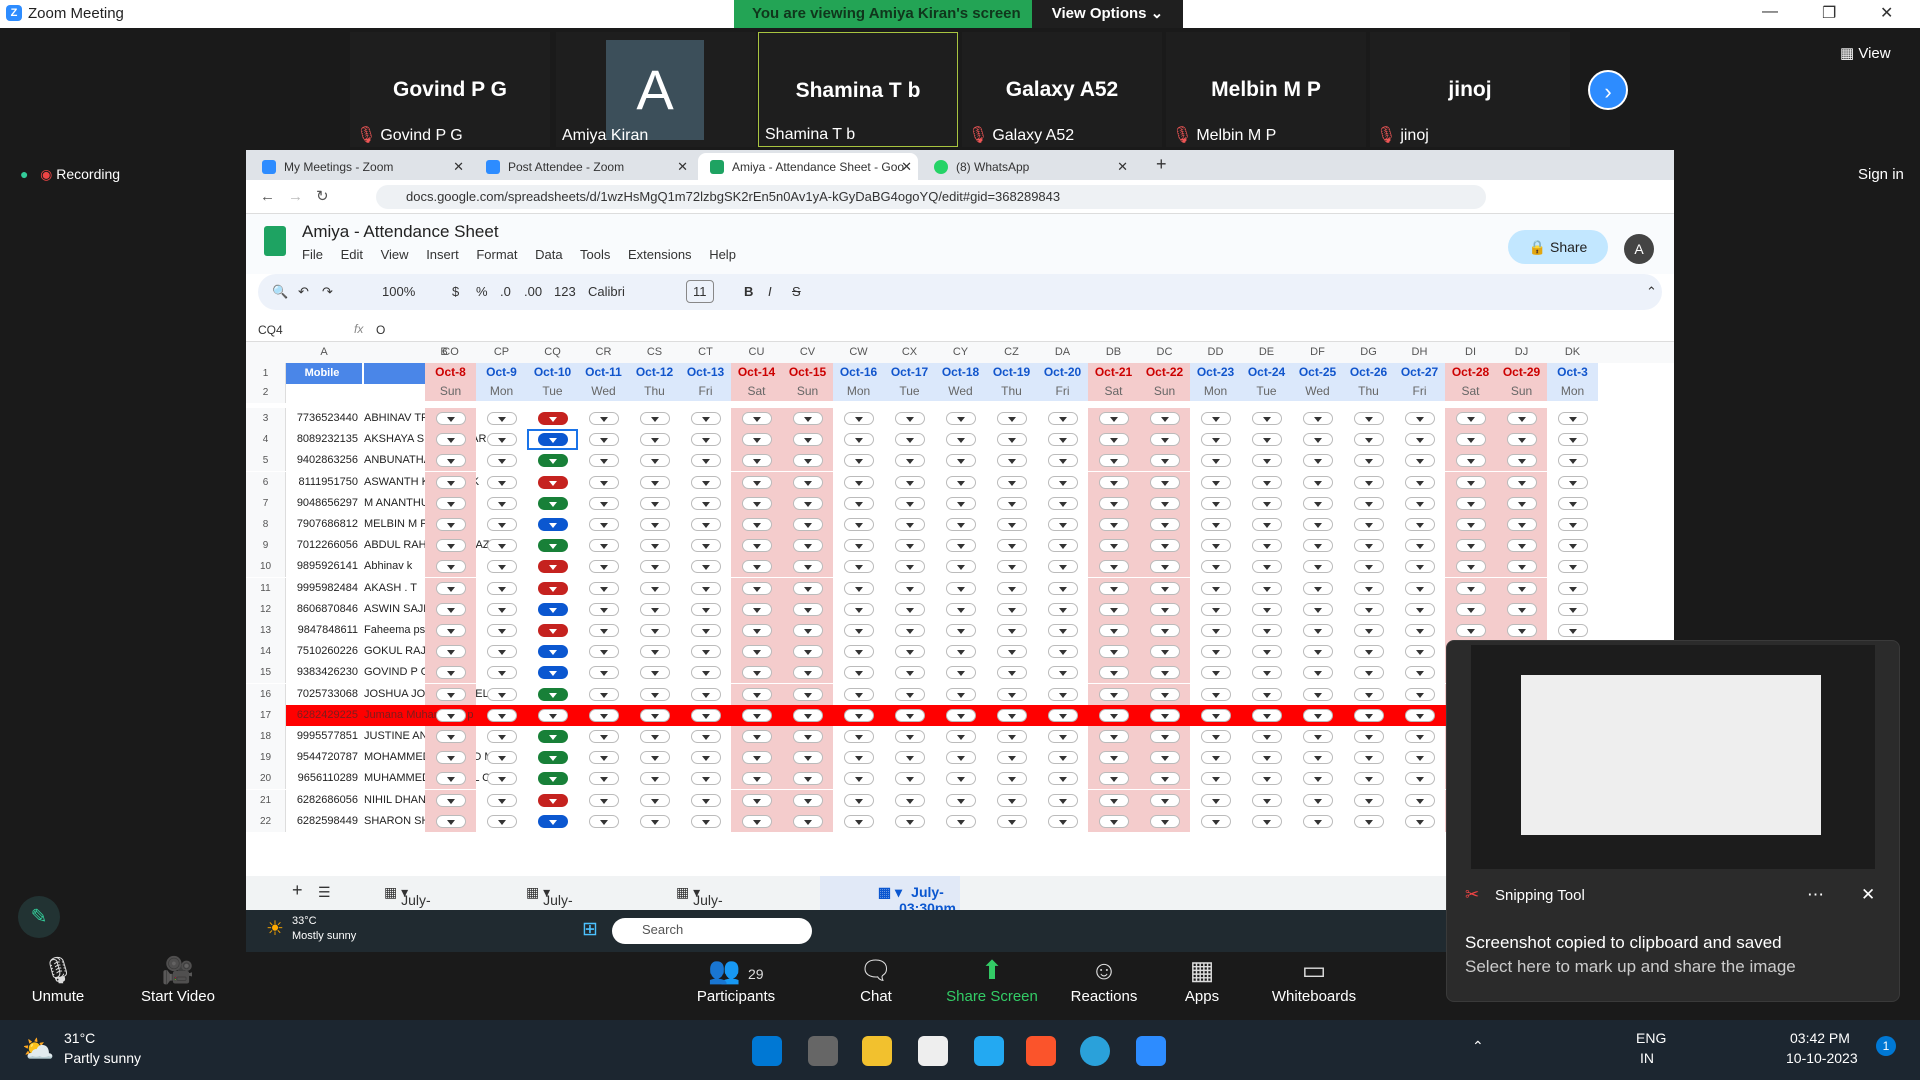 The width and height of the screenshot is (1920, 1080). I want to click on sheet-tab-active: ▦ July-03:30pm ▾, so click(890, 893).